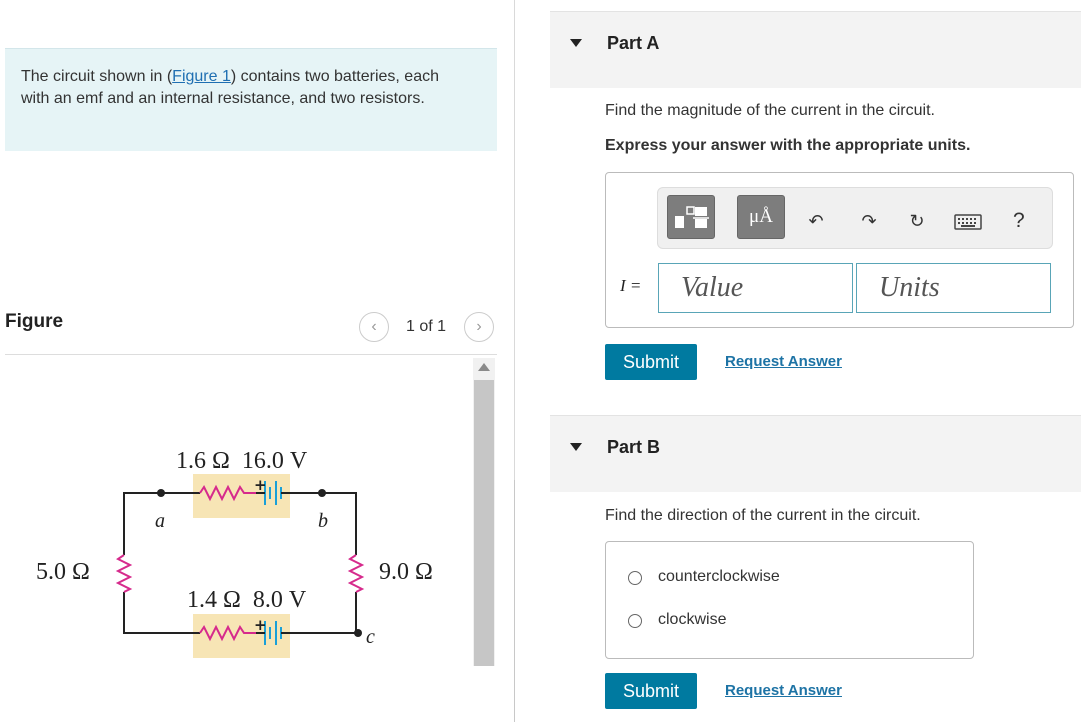  What do you see at coordinates (855, 218) in the screenshot?
I see `math-toolbar` at bounding box center [855, 218].